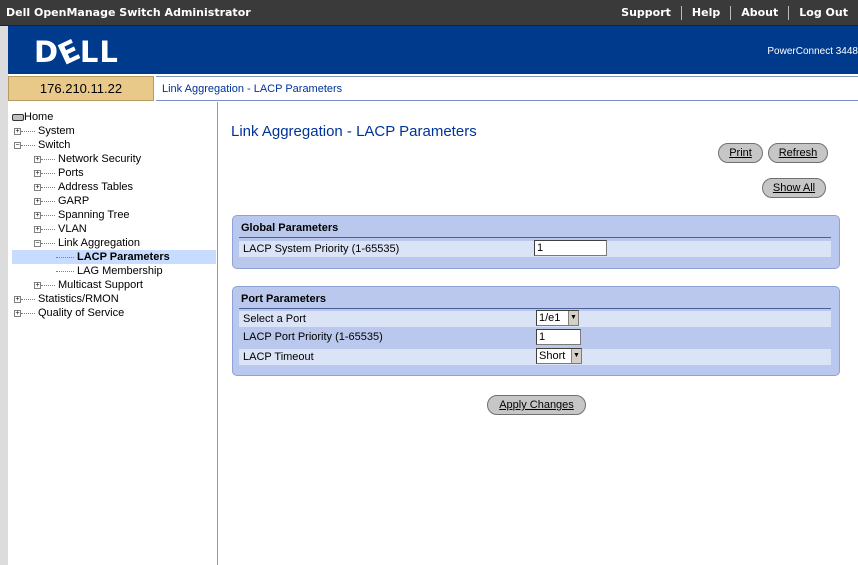 The height and width of the screenshot is (565, 858). Describe the element at coordinates (252, 89) in the screenshot. I see `breadcrumb-text: Link Aggregation - LACP Parameters` at that location.